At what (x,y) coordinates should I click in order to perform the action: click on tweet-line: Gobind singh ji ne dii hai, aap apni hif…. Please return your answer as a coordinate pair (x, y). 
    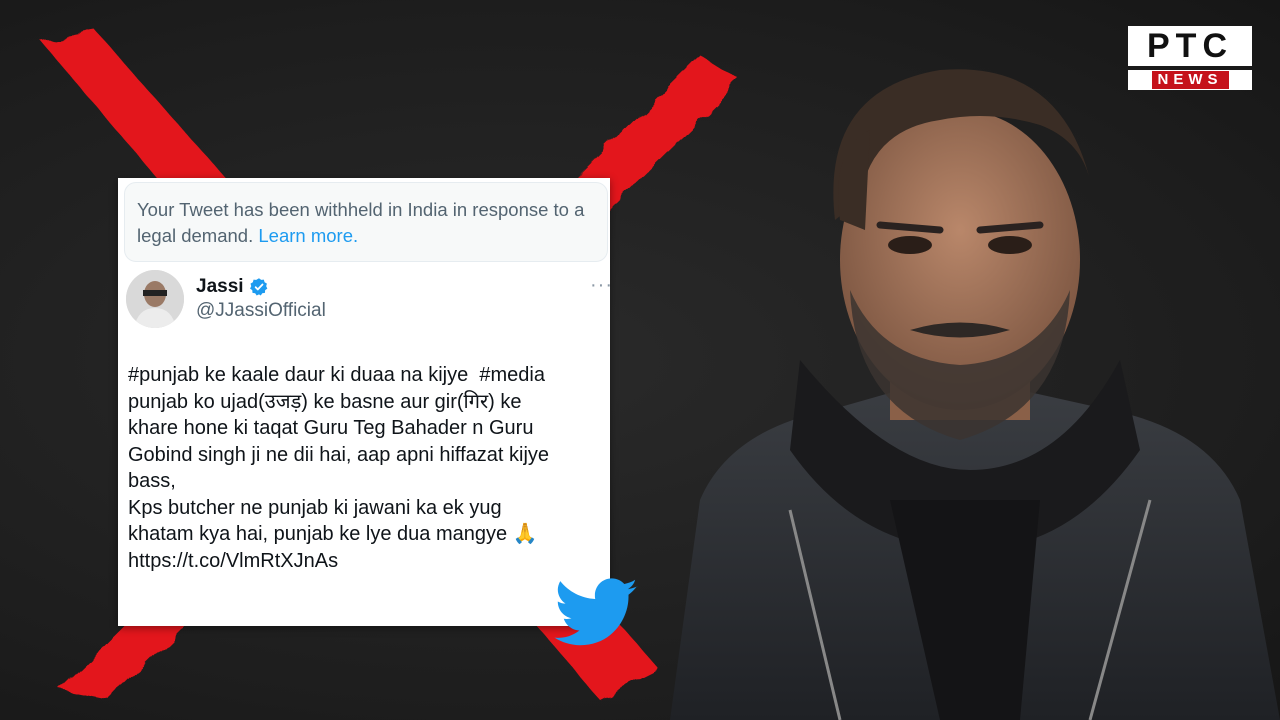
    Looking at the image, I should click on (339, 454).